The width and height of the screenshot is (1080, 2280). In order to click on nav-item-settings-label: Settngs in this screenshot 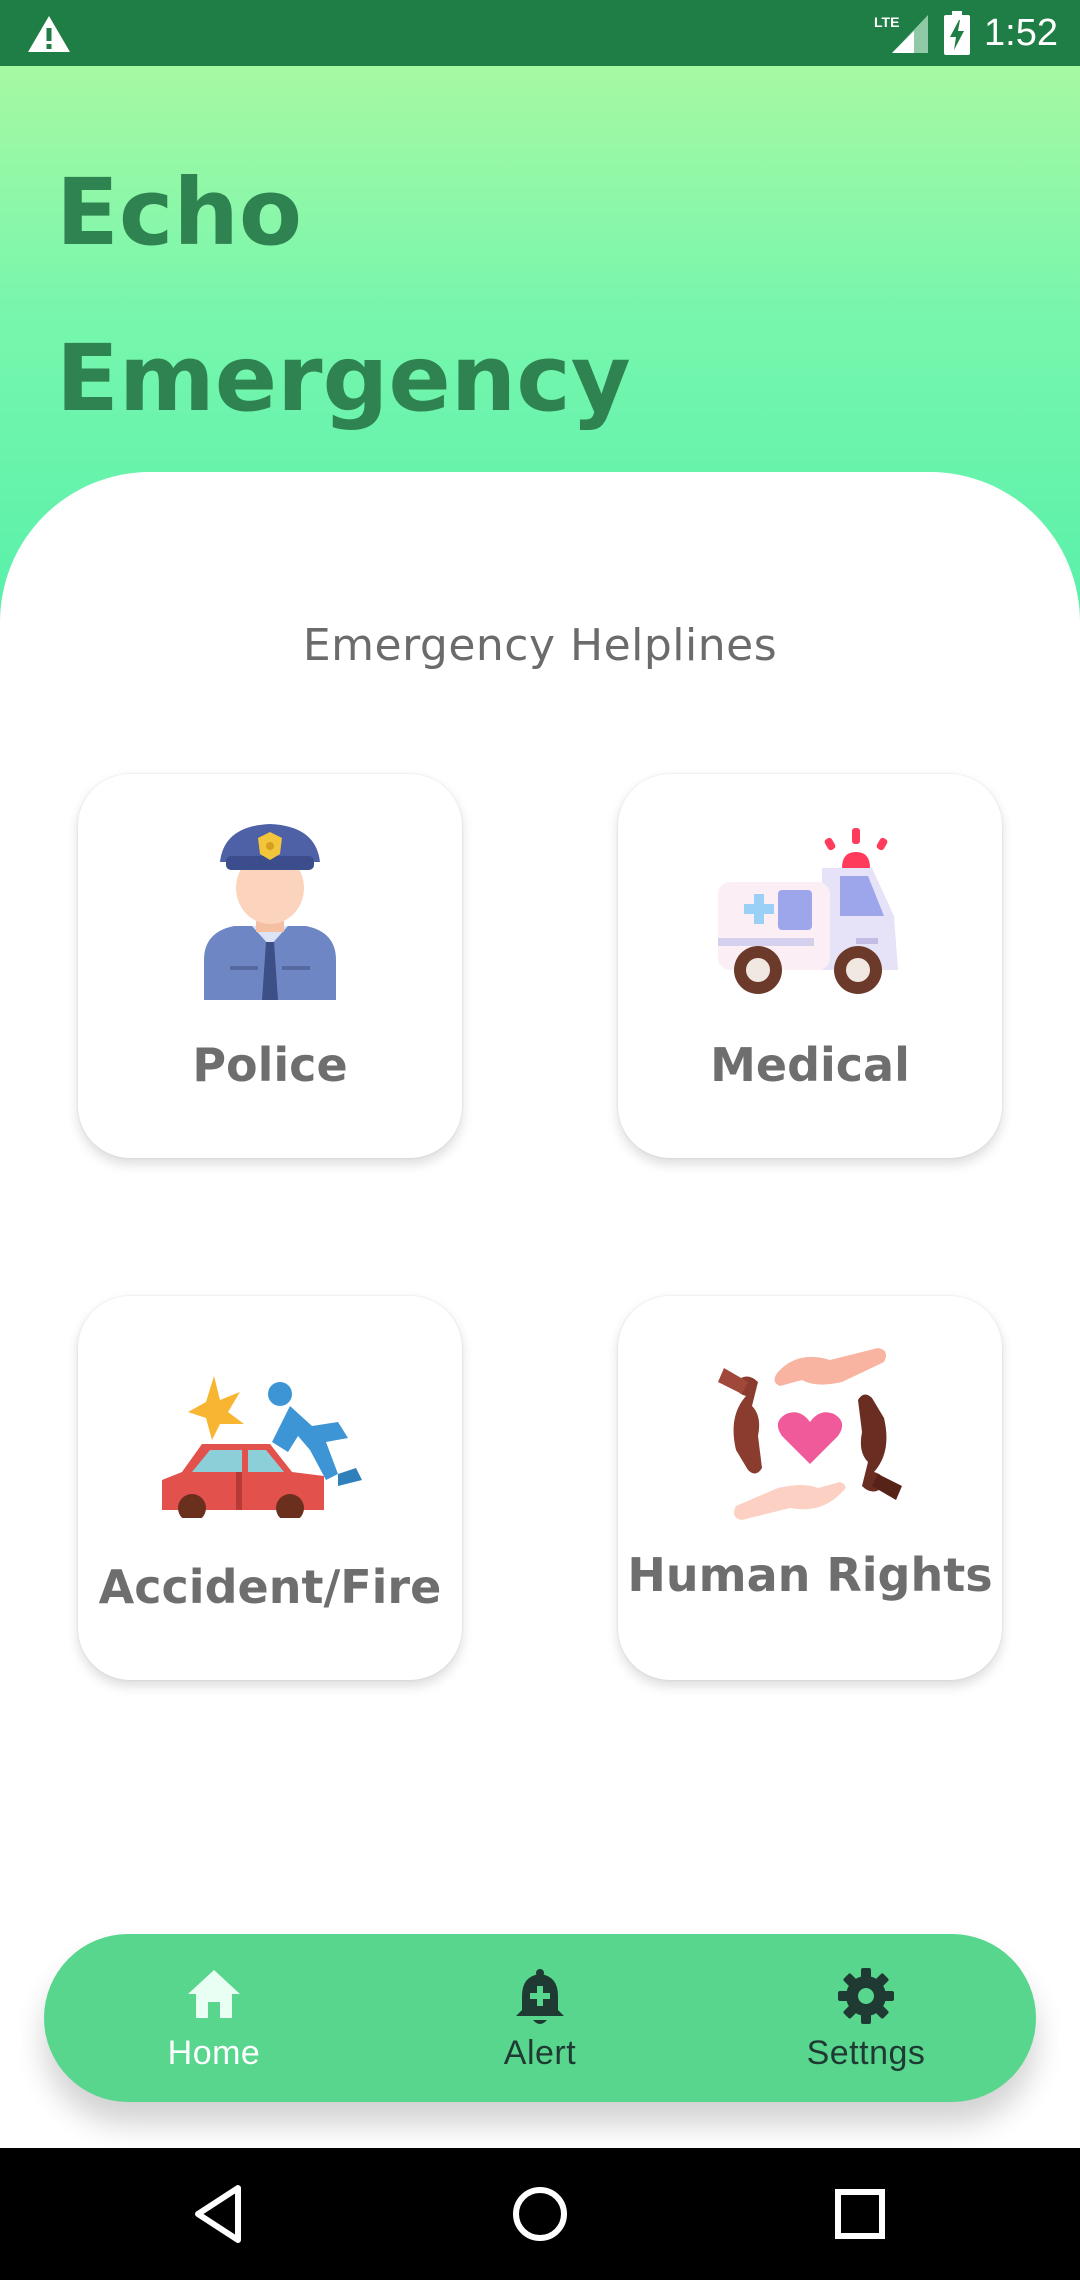, I will do `click(866, 2053)`.